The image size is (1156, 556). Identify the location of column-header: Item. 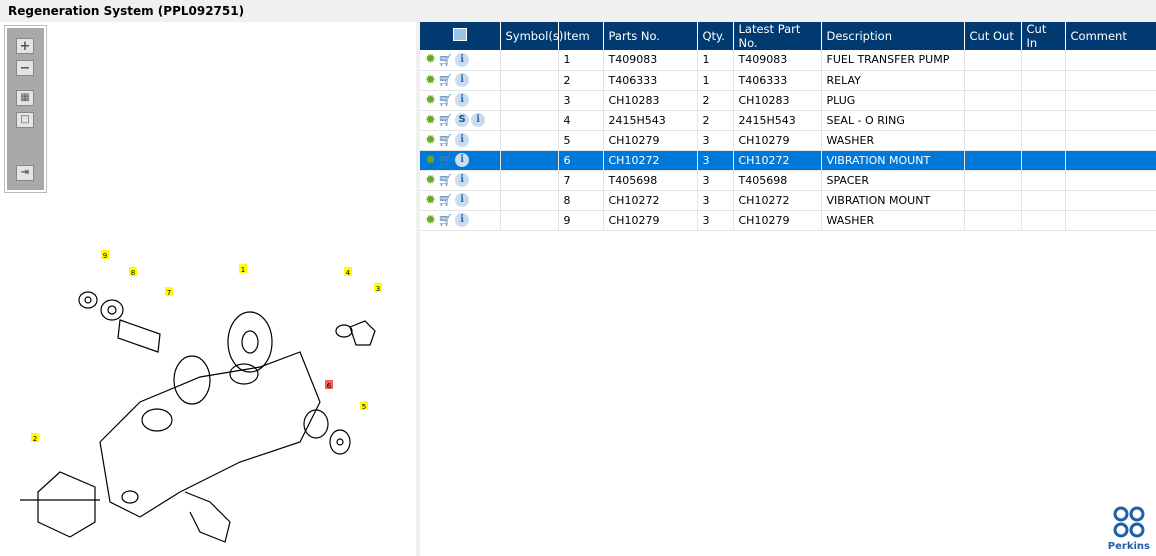
(581, 36).